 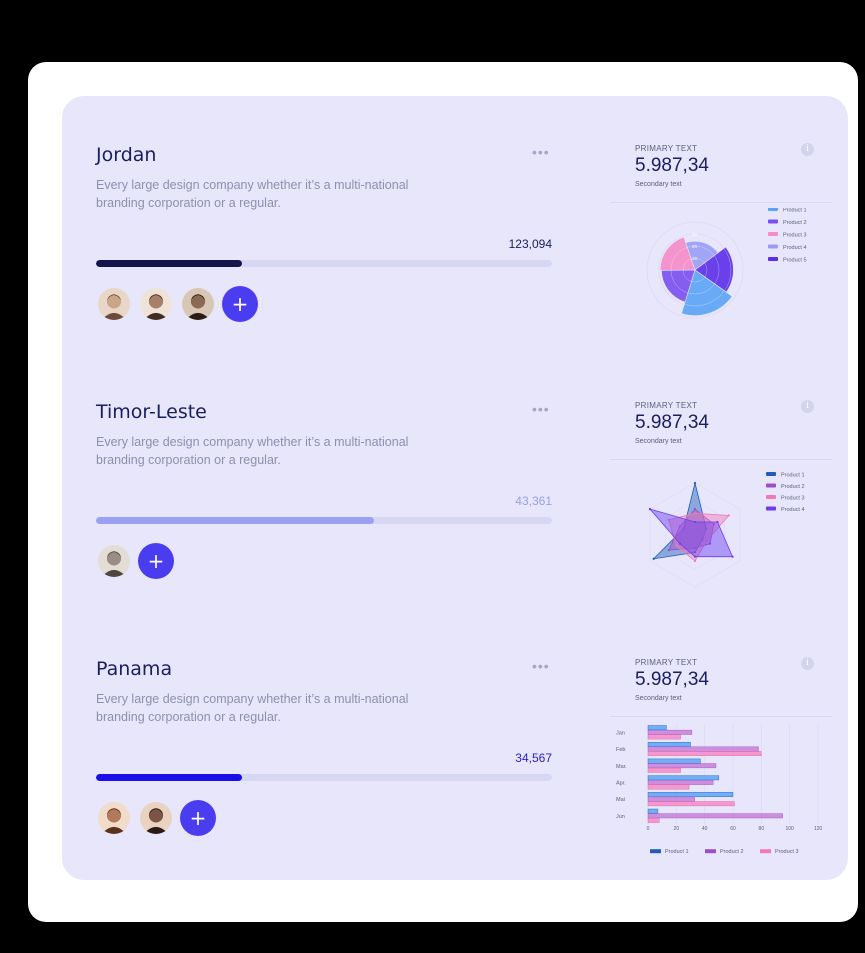 I want to click on category-label: Feb, so click(x=620, y=750).